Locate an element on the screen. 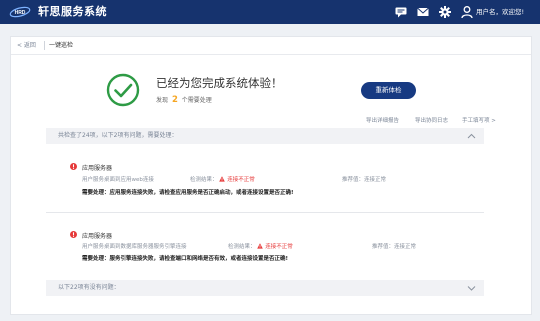 This screenshot has height=321, width=540. chevron-up-icon is located at coordinates (471, 136).